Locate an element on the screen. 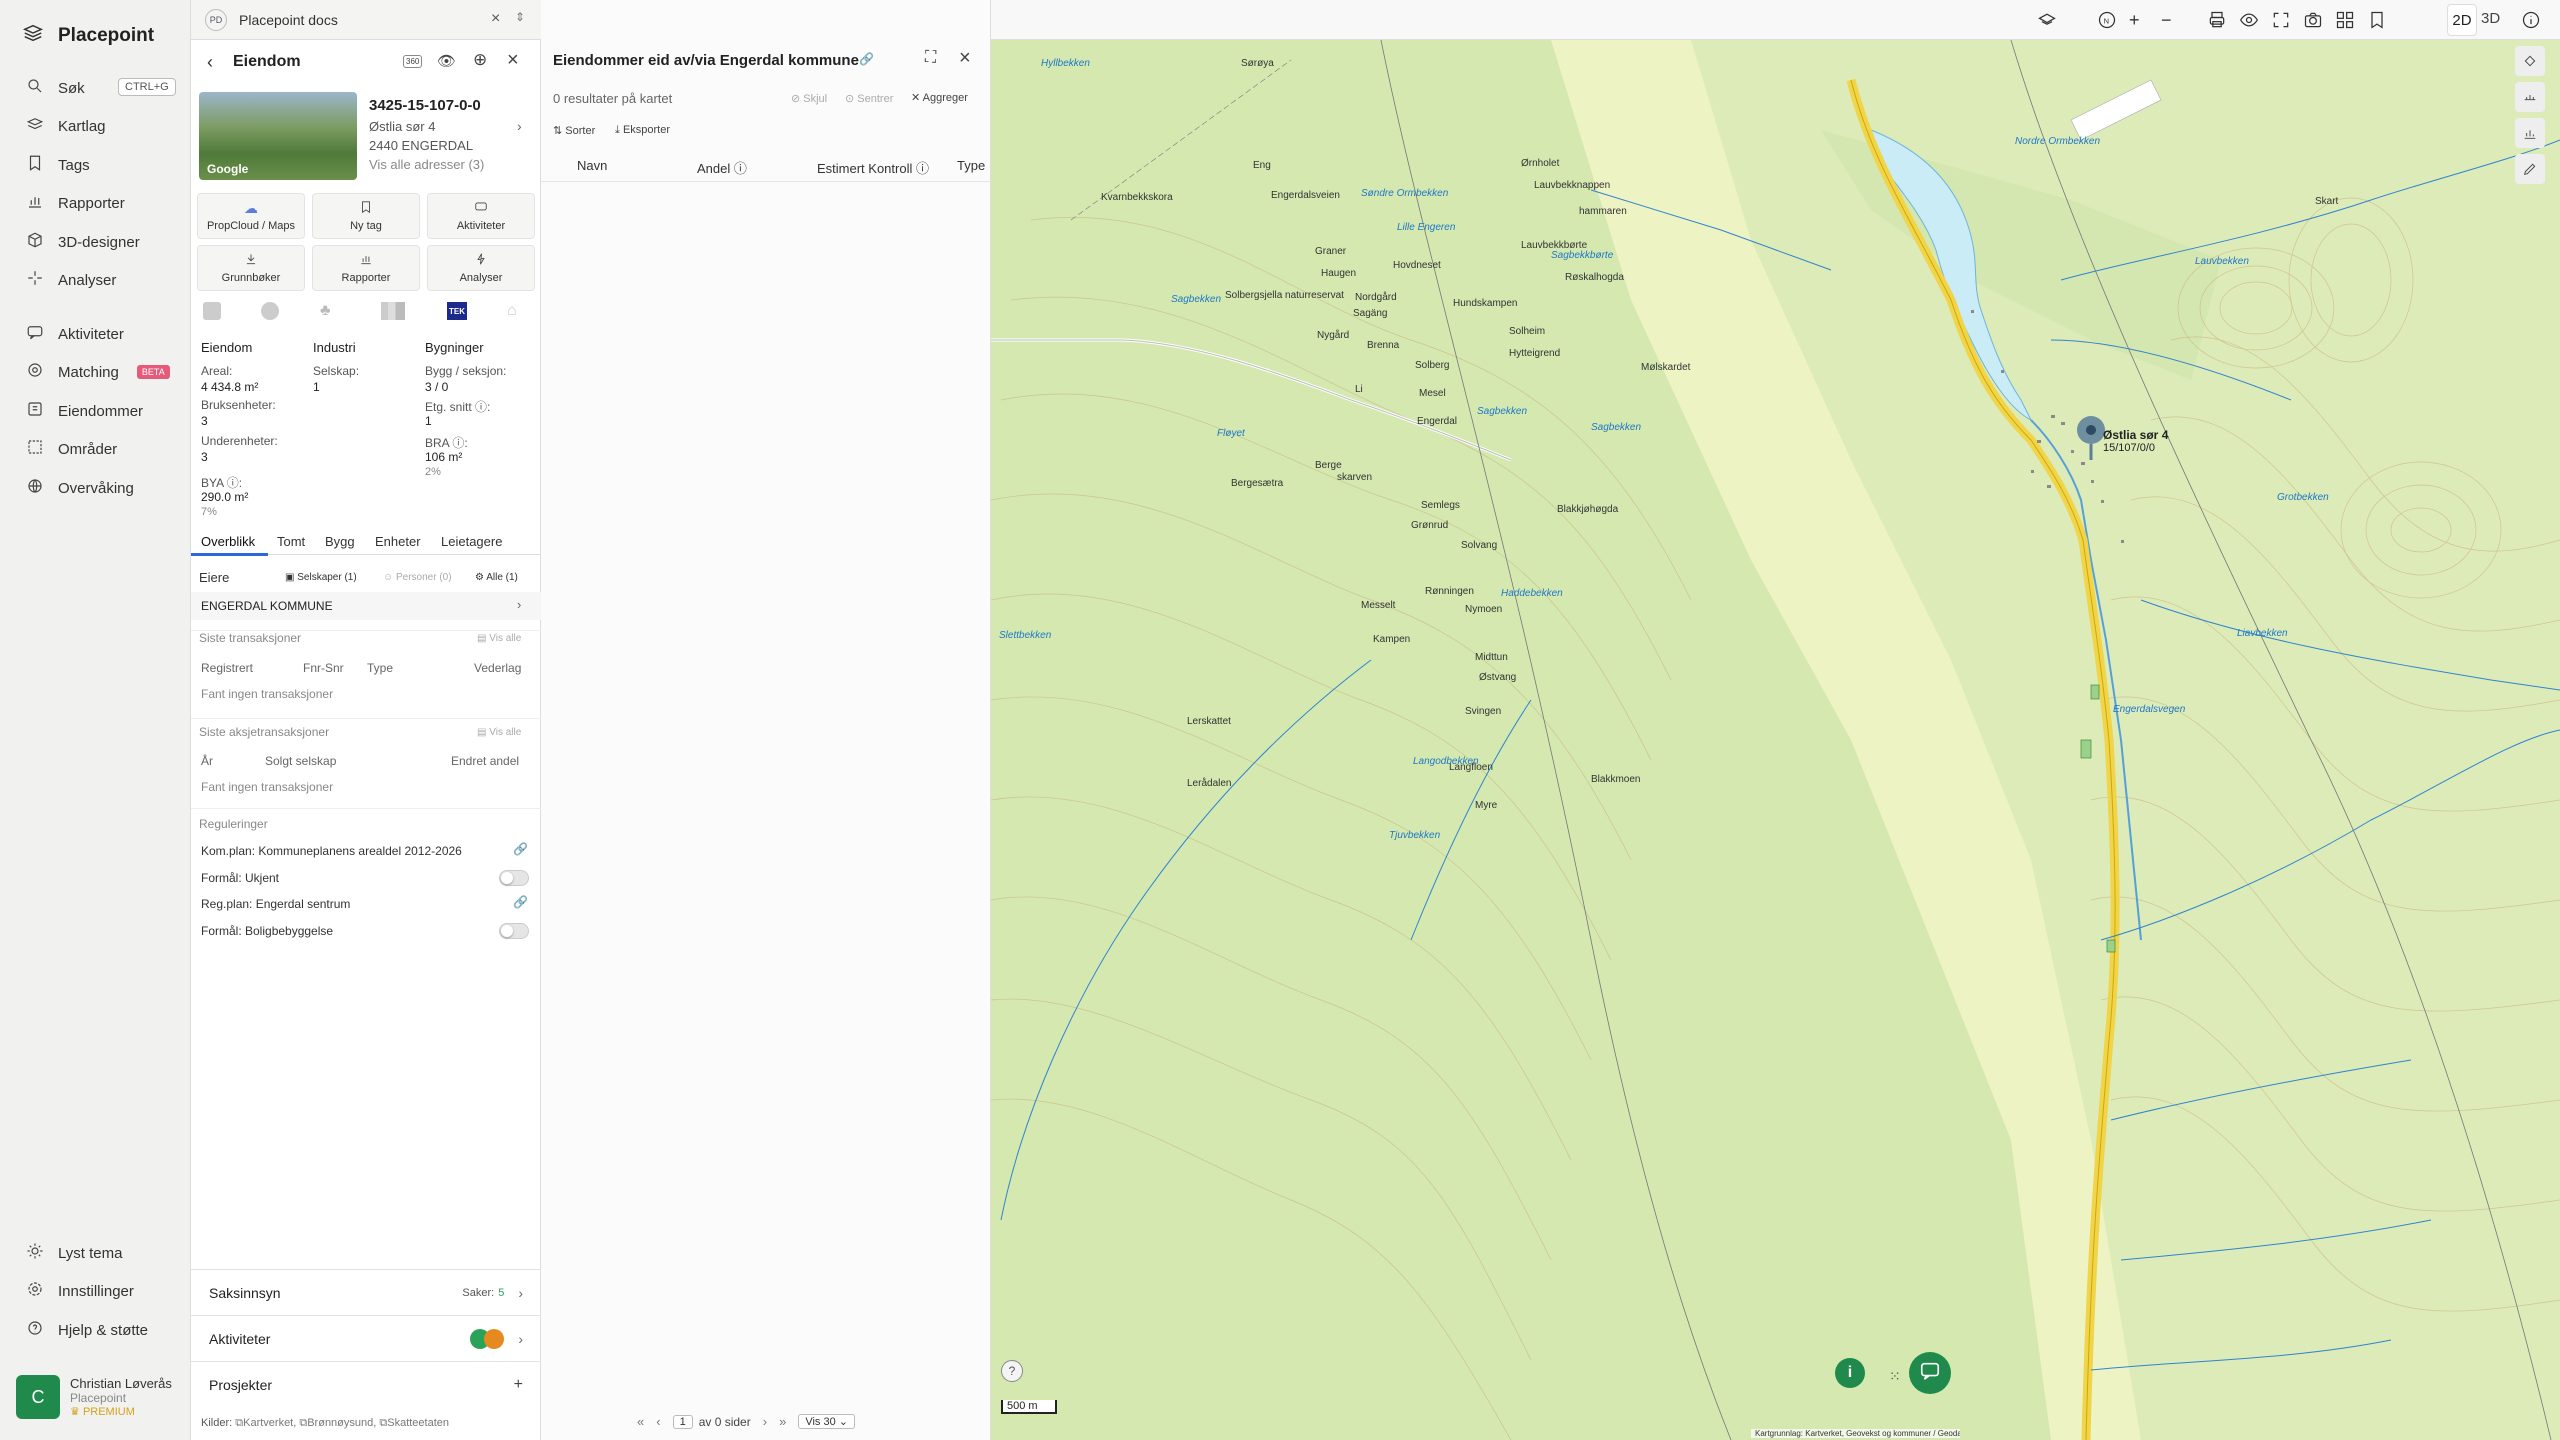 This screenshot has height=1440, width=2560. mode-2d-button: 2D is located at coordinates (2462, 20).